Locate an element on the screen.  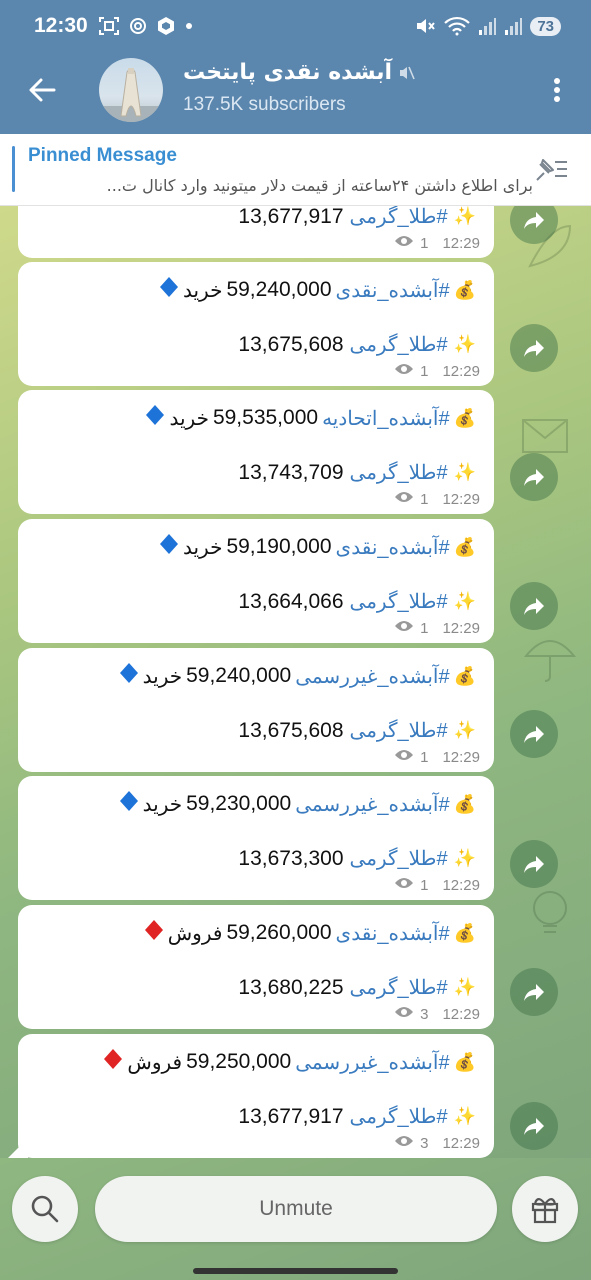
more-menu-icon is located at coordinates (557, 90).